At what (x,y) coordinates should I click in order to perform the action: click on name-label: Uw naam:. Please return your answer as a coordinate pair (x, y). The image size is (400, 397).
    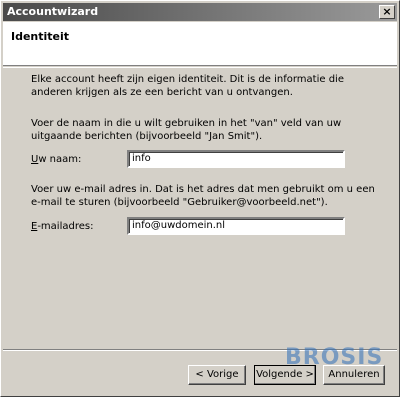
    Looking at the image, I should click on (56, 159).